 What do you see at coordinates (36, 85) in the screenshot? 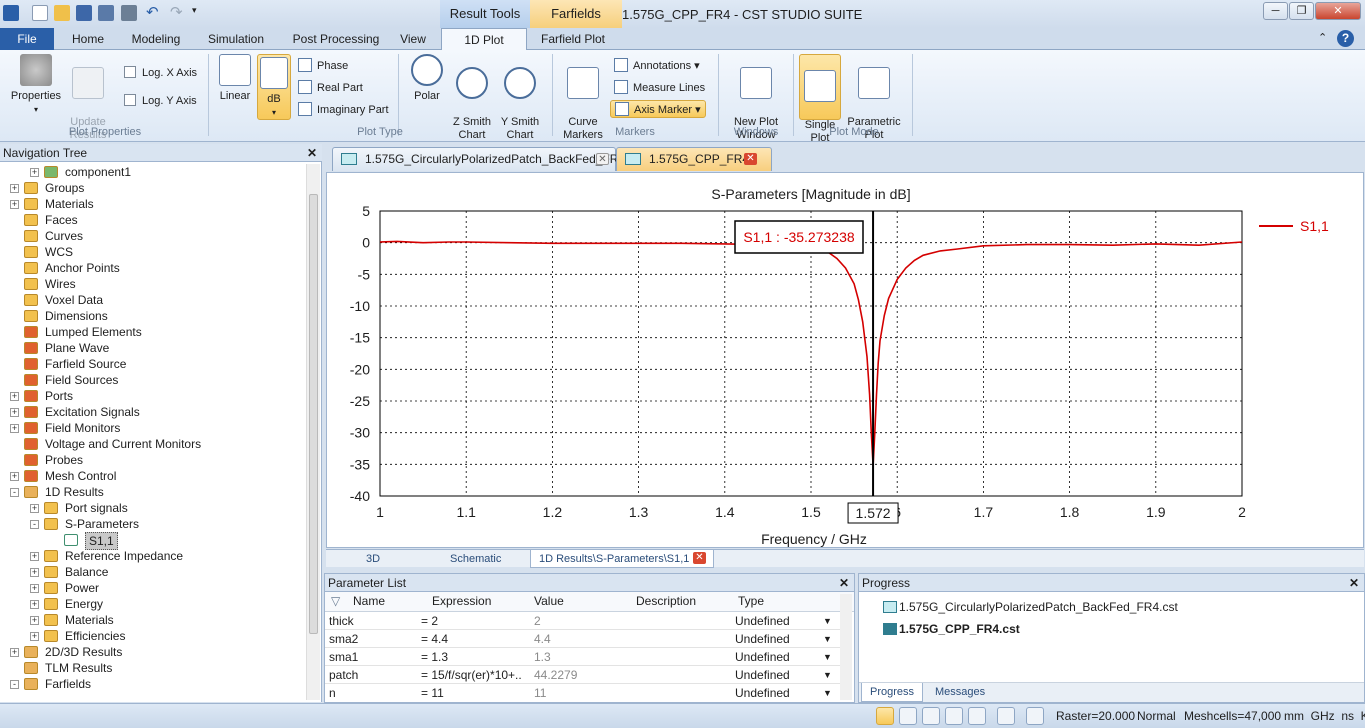
I see `properties-button: Properties ▾` at bounding box center [36, 85].